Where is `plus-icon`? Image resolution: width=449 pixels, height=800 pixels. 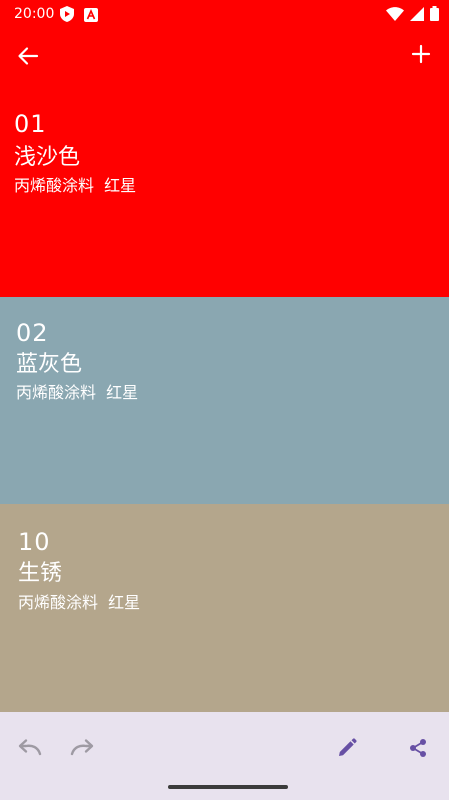
plus-icon is located at coordinates (421, 56).